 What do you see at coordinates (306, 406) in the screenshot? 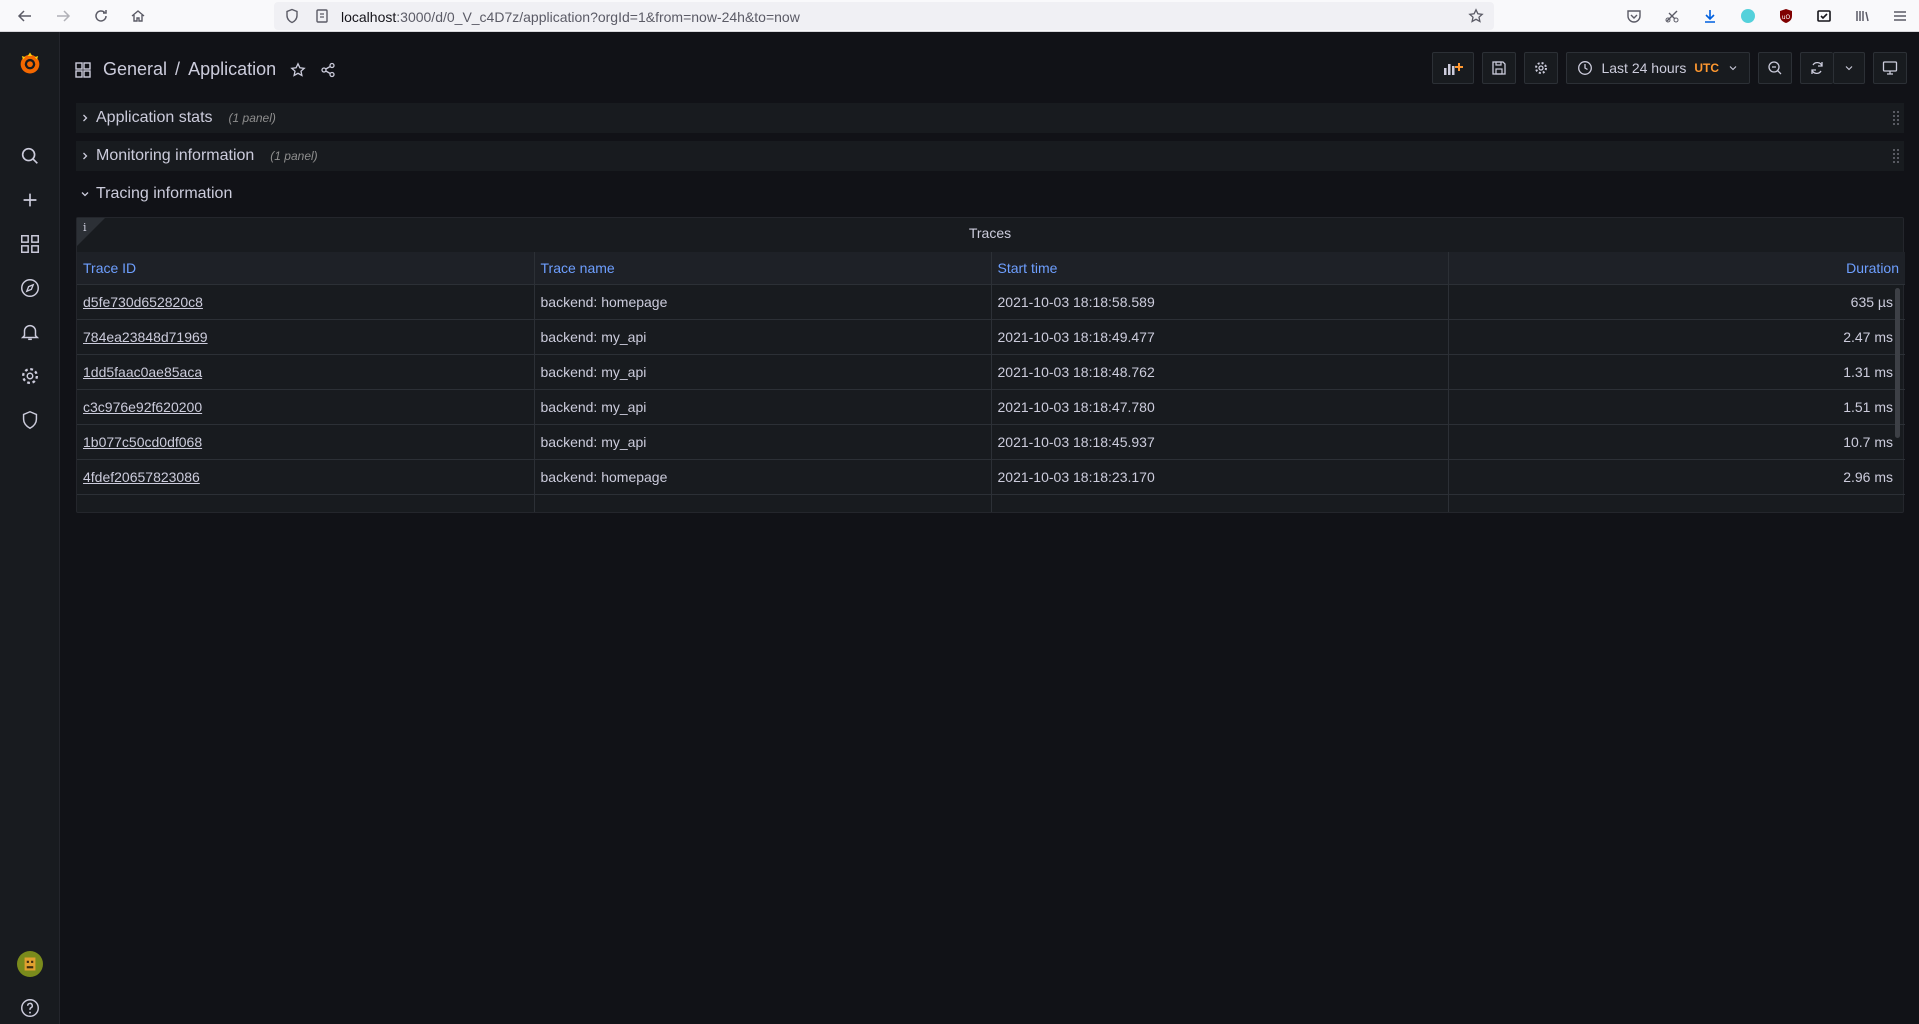
I see `trace-id-cell: c3c976e92f620200` at bounding box center [306, 406].